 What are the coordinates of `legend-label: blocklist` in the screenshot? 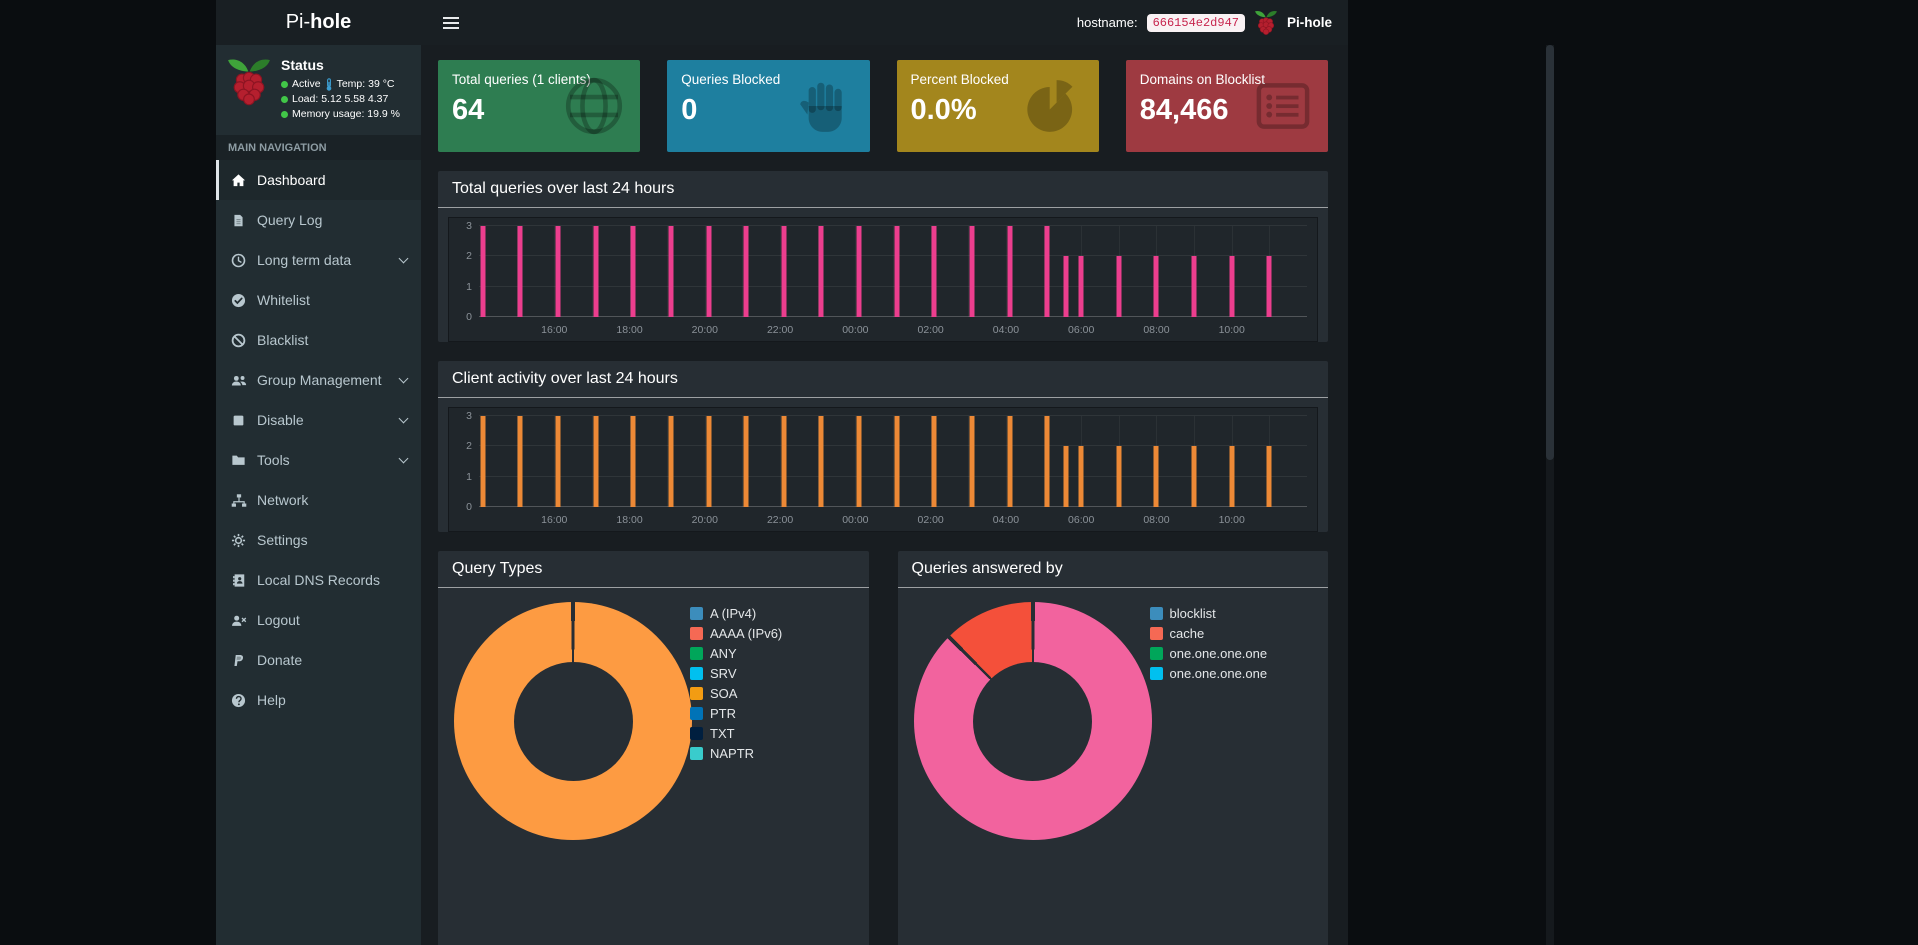 It's located at (1192, 613).